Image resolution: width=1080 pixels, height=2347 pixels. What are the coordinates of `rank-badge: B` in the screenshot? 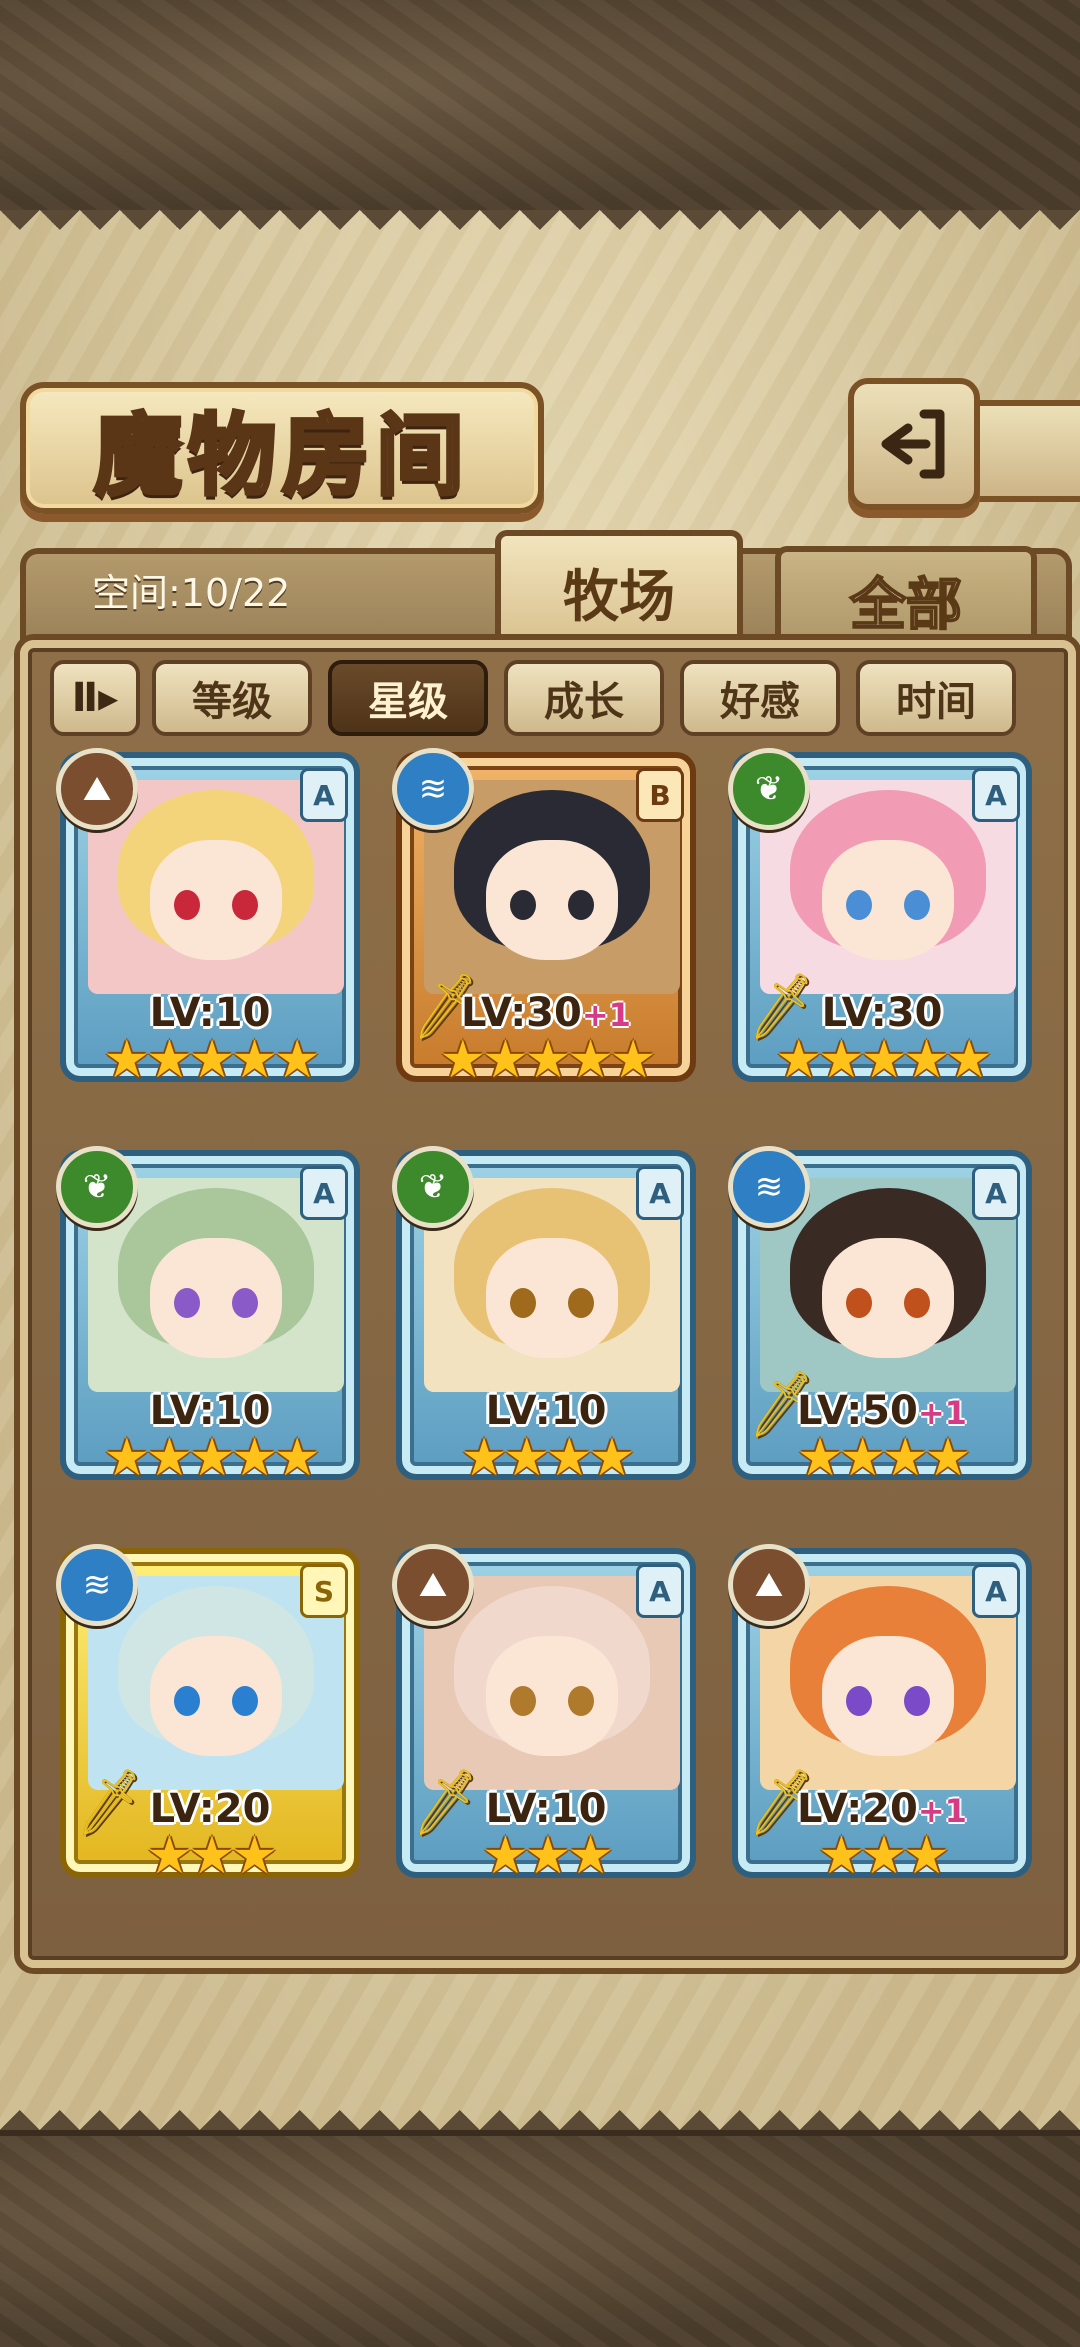 It's located at (660, 795).